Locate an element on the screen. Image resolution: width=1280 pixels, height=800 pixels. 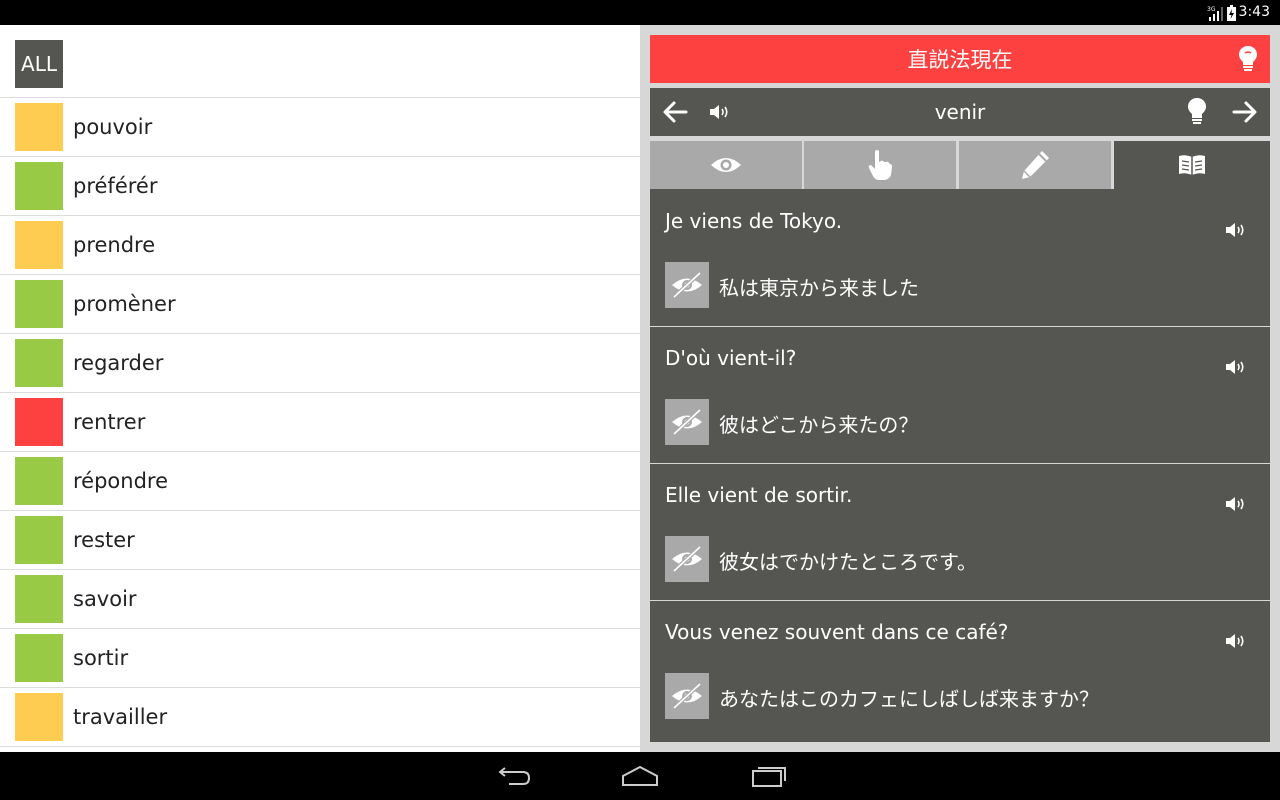
all-filter-row: ALL is located at coordinates (320, 61).